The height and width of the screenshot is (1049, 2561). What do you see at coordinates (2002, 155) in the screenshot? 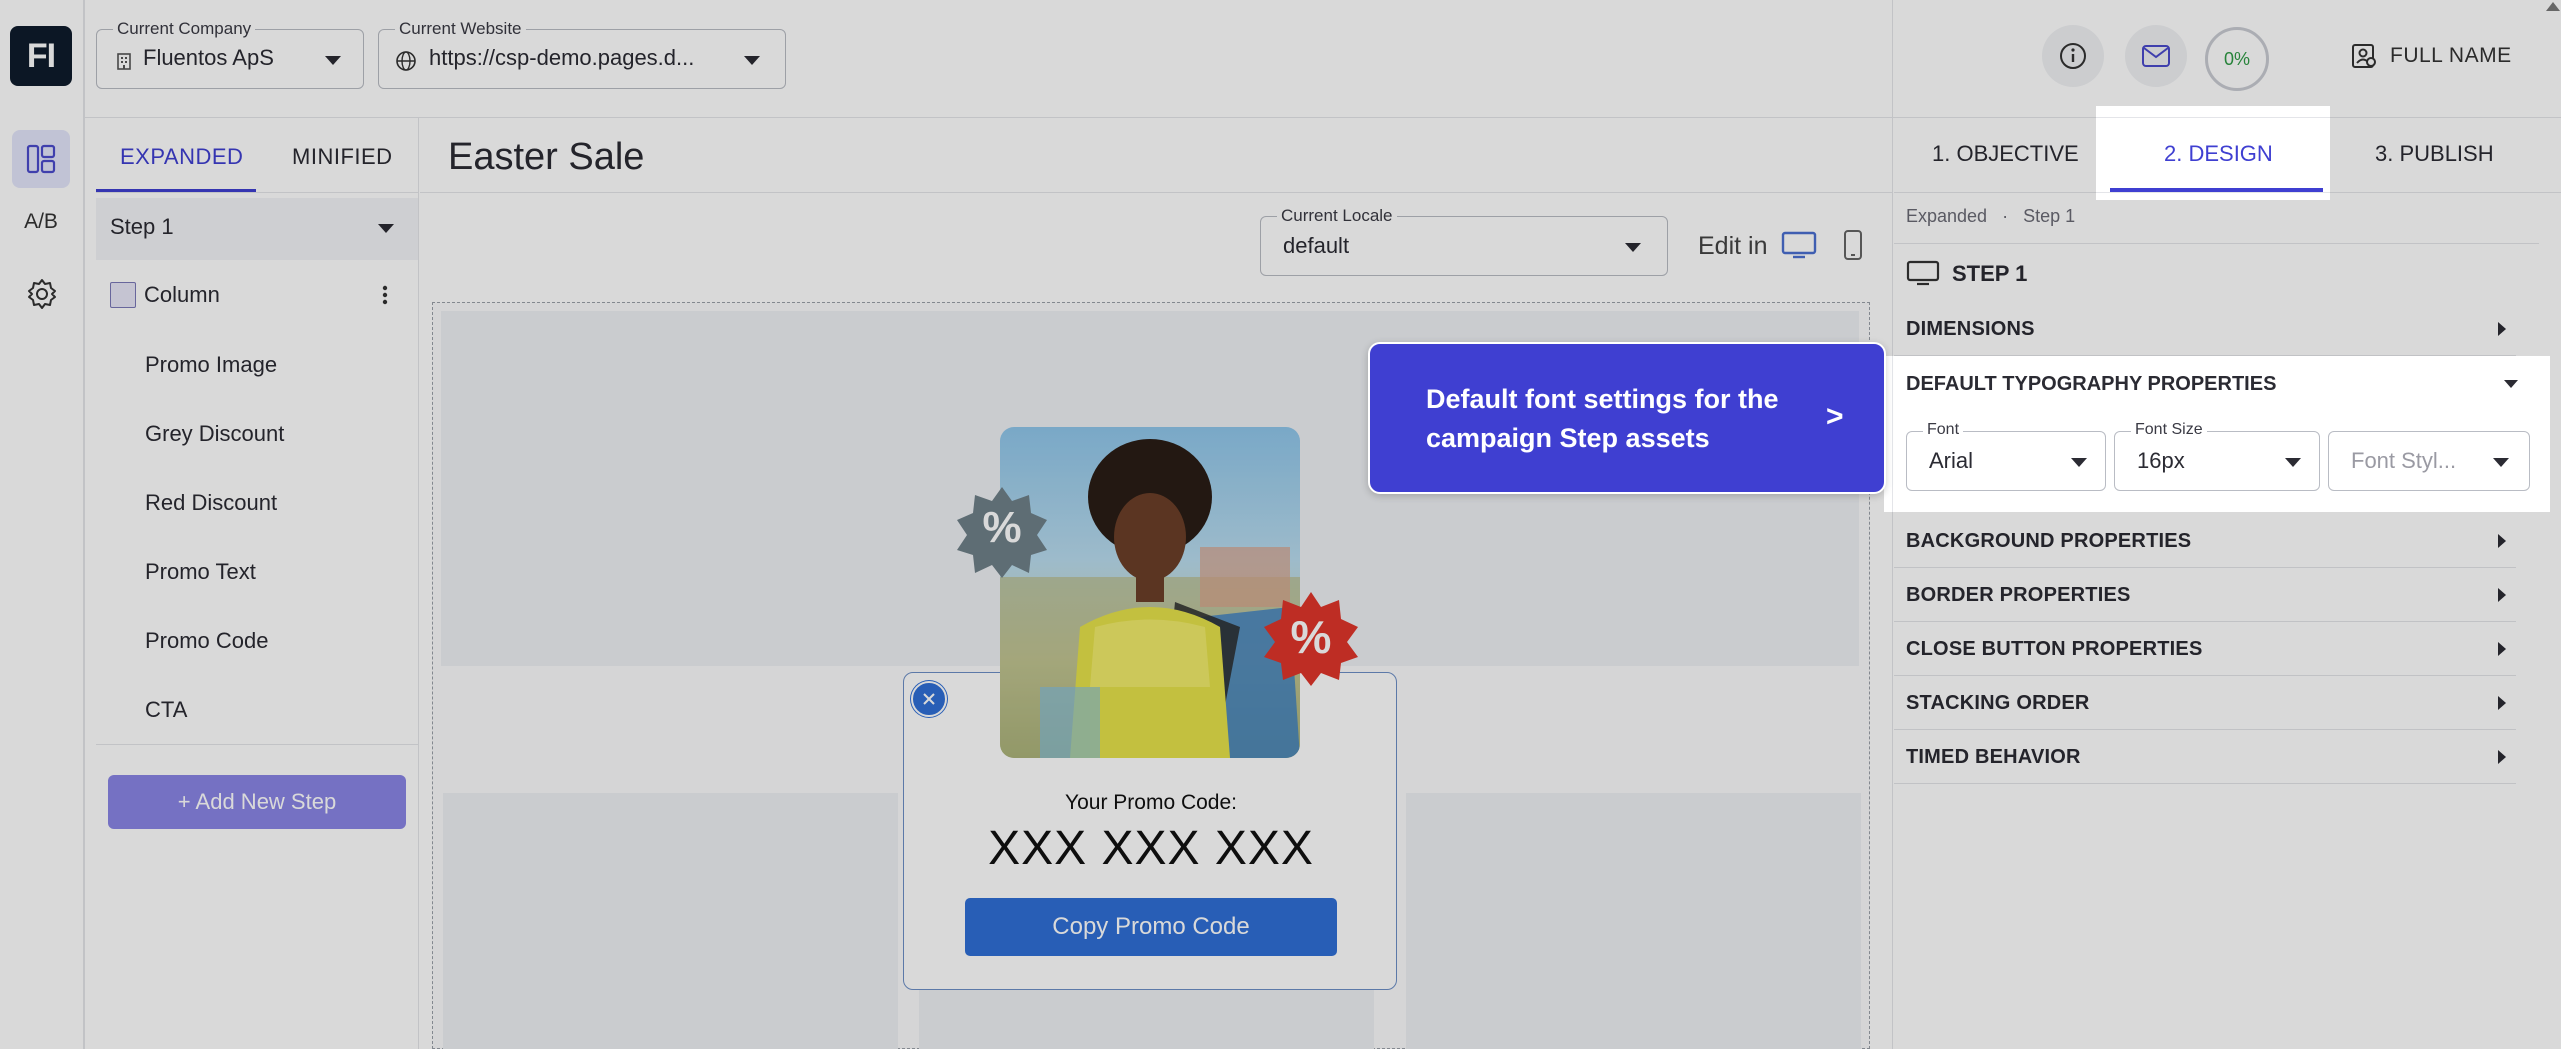
I see `tab-objective: 1. OBJECTIVE` at bounding box center [2002, 155].